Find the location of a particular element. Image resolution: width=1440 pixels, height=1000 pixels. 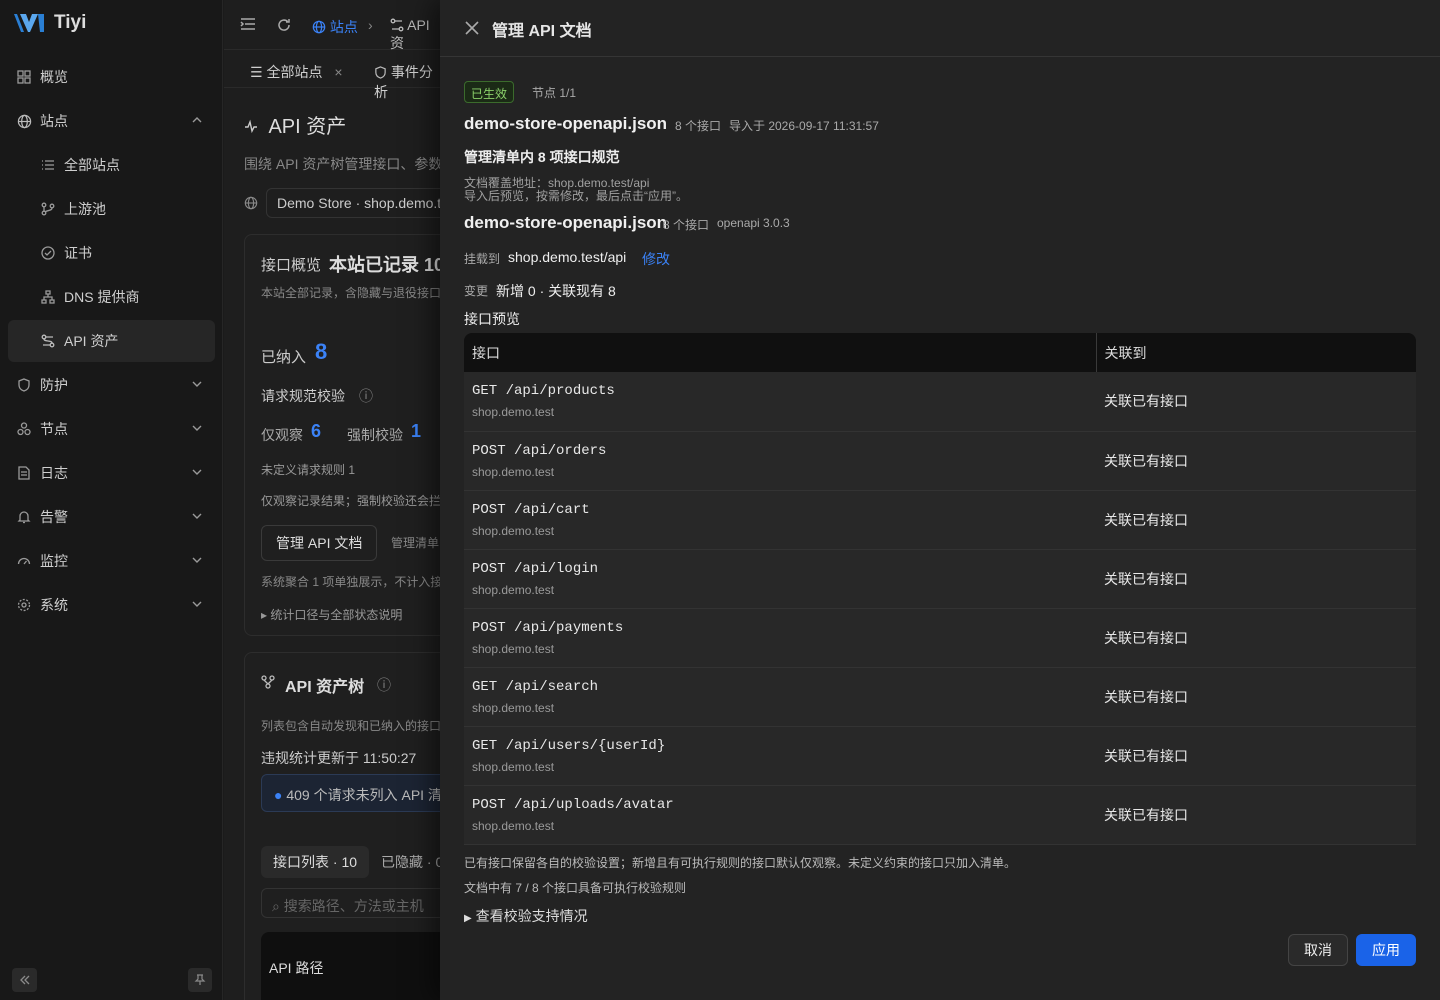

pin-sidebar-button is located at coordinates (200, 980).